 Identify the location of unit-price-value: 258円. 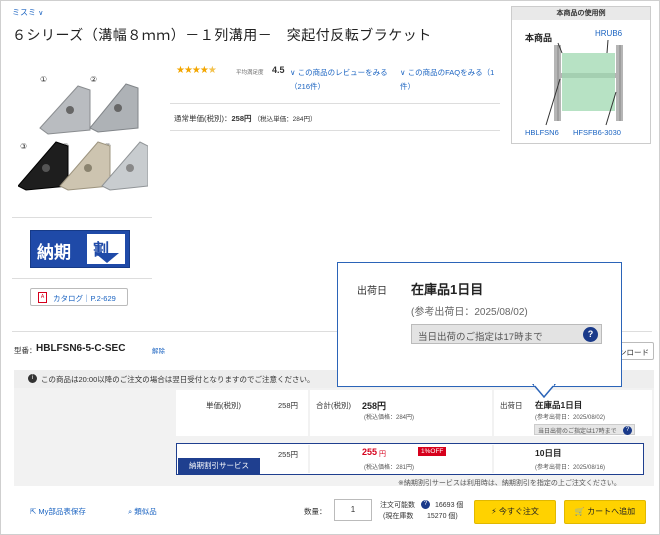
(288, 405).